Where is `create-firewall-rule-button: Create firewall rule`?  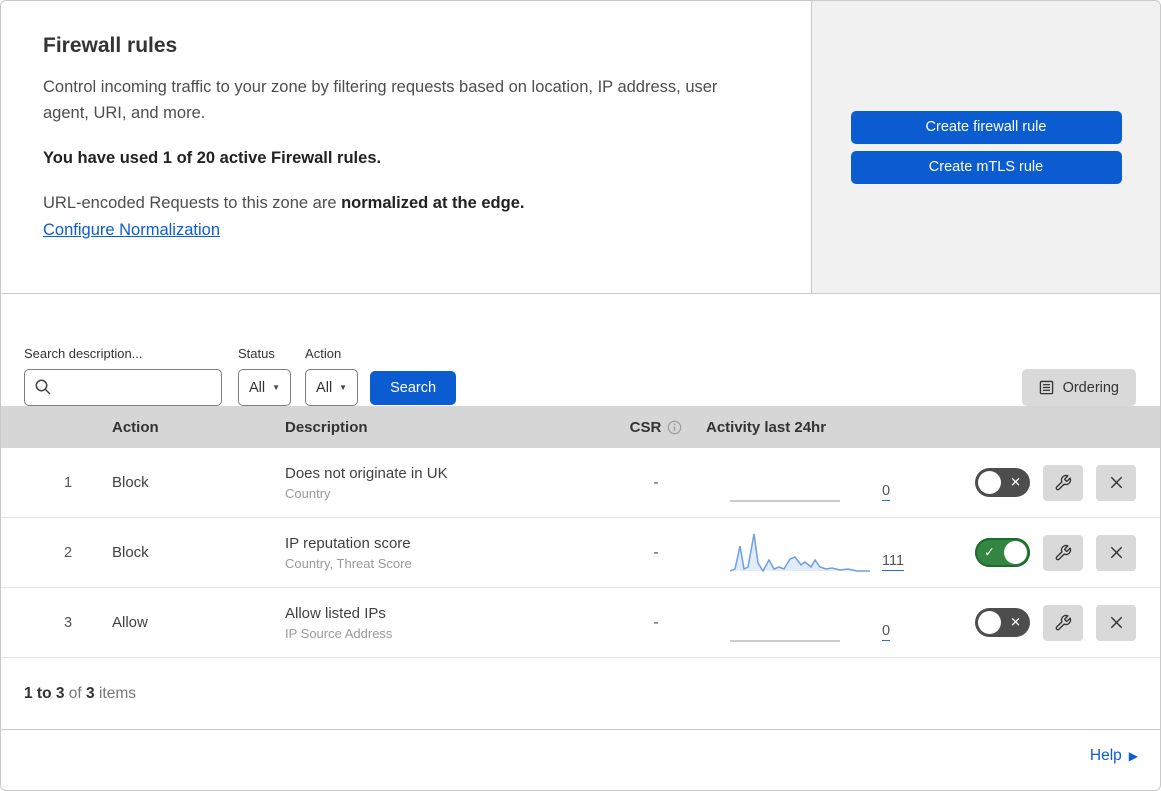
create-firewall-rule-button: Create firewall rule is located at coordinates (986, 127).